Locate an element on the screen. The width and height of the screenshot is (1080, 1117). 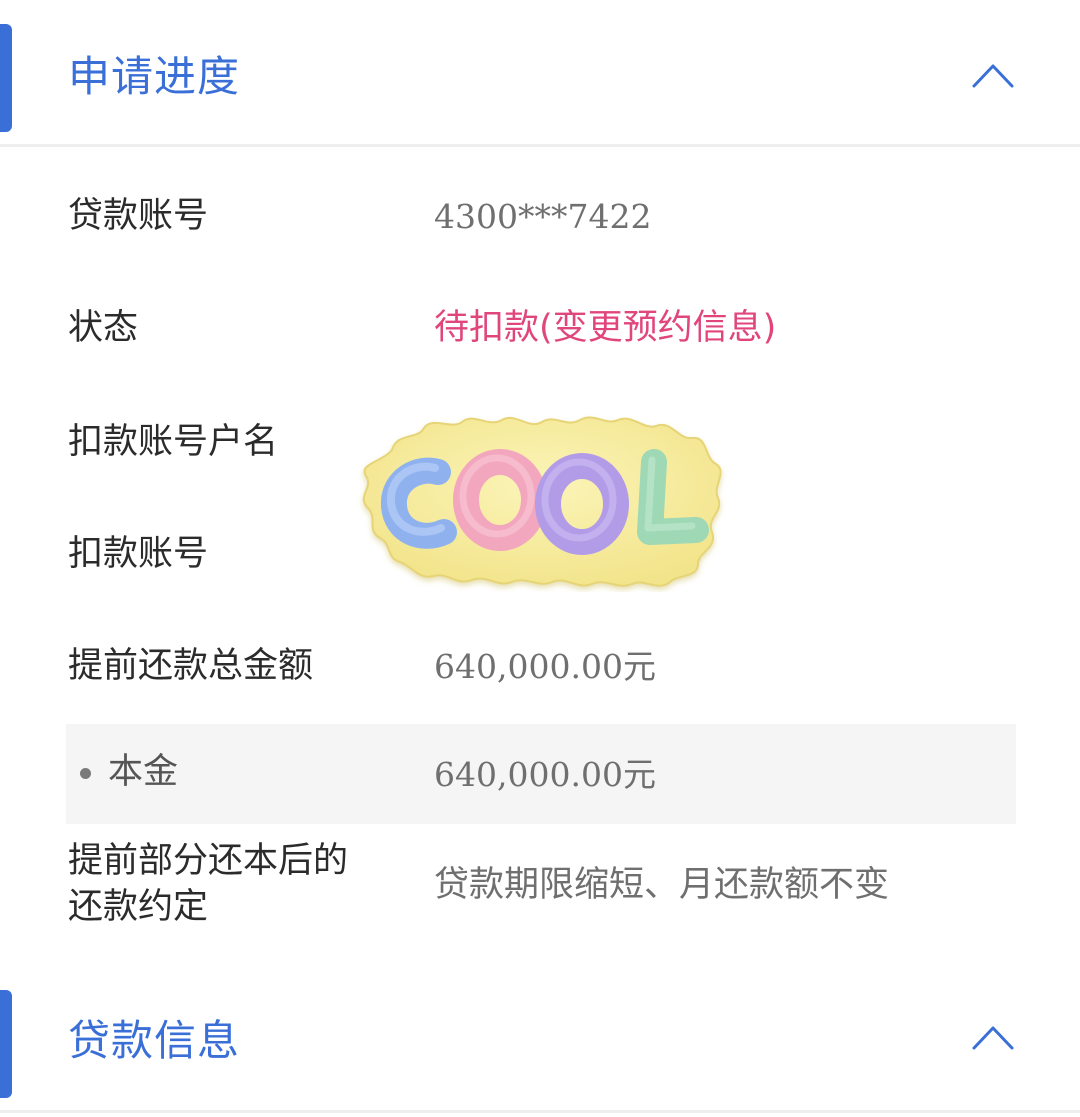
principal-value: 640,000.00元 is located at coordinates (545, 774).